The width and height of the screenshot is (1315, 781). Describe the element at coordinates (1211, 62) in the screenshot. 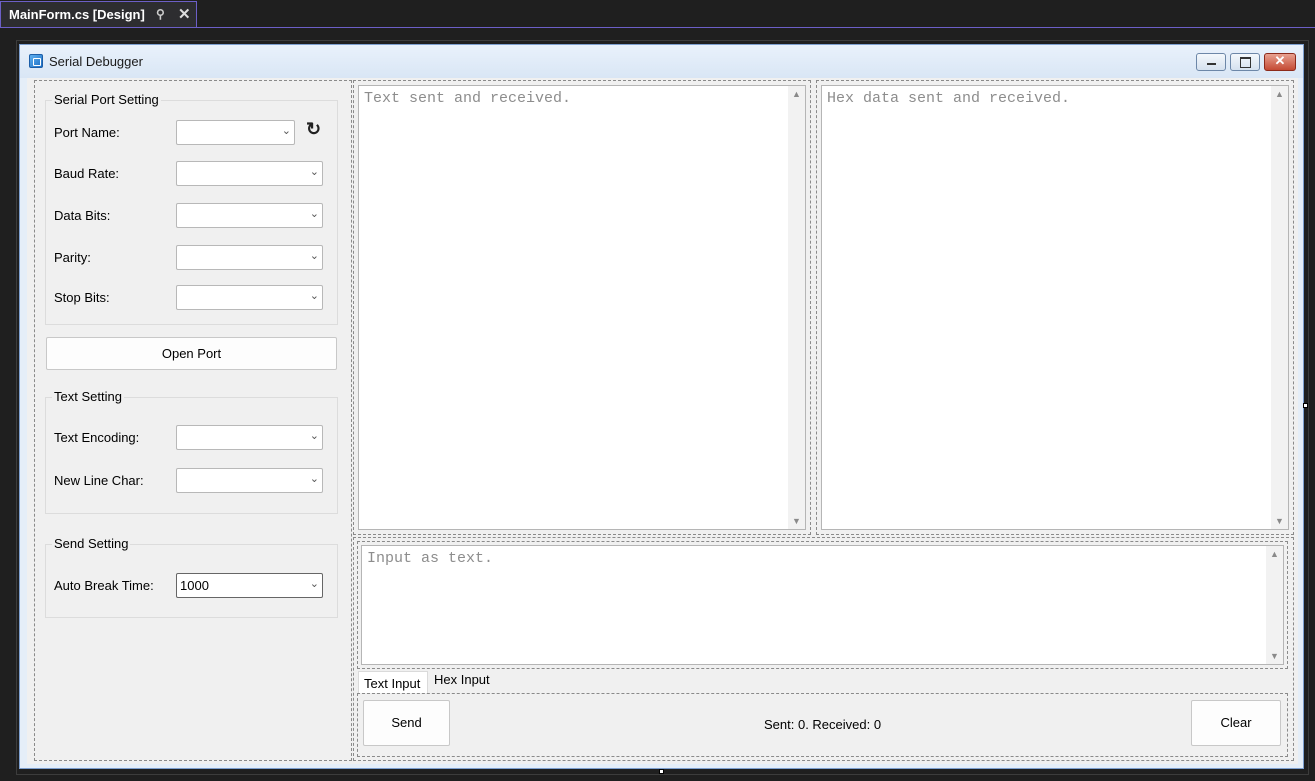

I see `minimize-button` at that location.